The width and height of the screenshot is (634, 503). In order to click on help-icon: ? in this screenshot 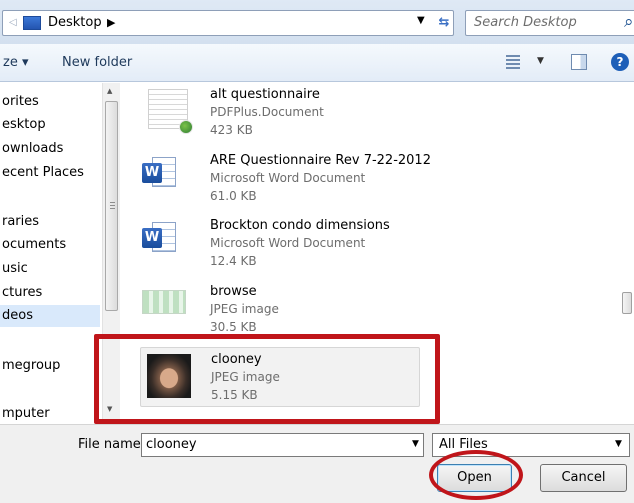, I will do `click(620, 62)`.